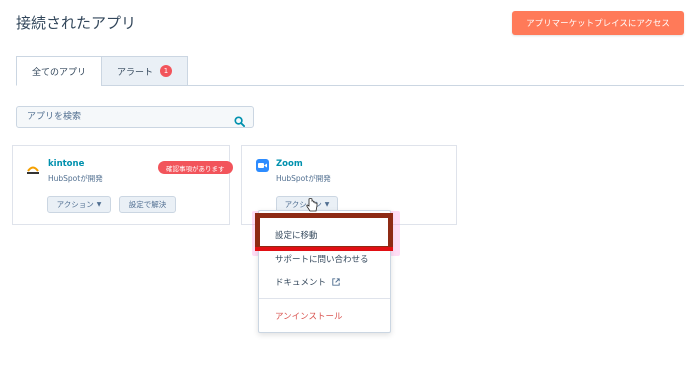 This screenshot has height=367, width=700. What do you see at coordinates (324, 232) in the screenshot?
I see `annotation-highlight-box` at bounding box center [324, 232].